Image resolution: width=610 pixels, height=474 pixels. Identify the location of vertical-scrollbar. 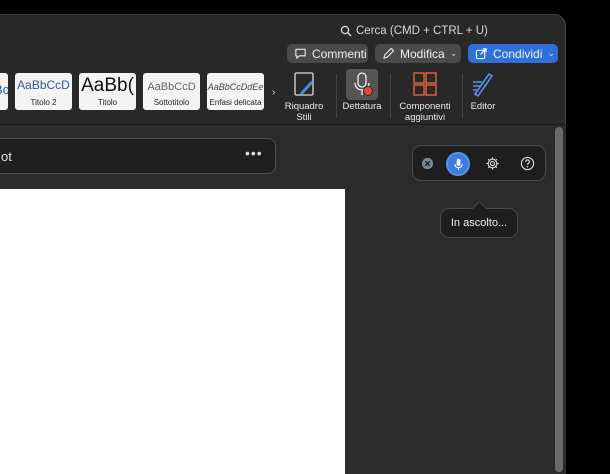
(559, 299).